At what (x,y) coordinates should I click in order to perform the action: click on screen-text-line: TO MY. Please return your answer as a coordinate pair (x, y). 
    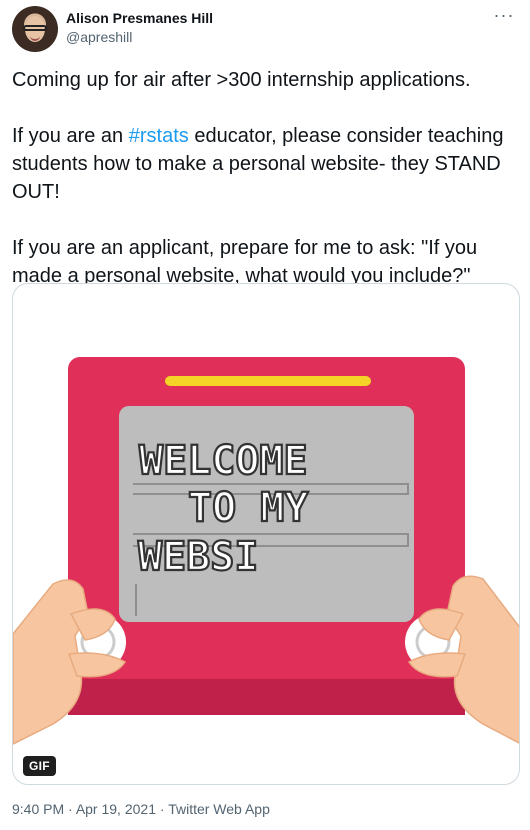
    Looking at the image, I should click on (248, 508).